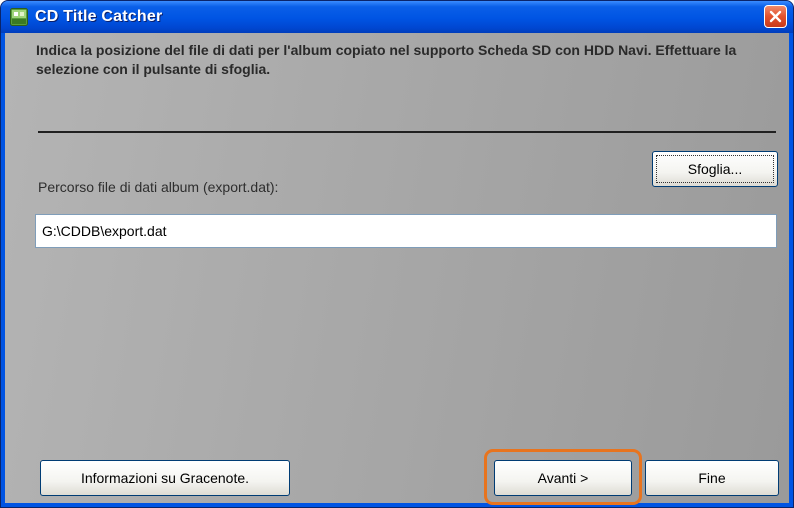 The width and height of the screenshot is (794, 508). I want to click on app-icon, so click(19, 17).